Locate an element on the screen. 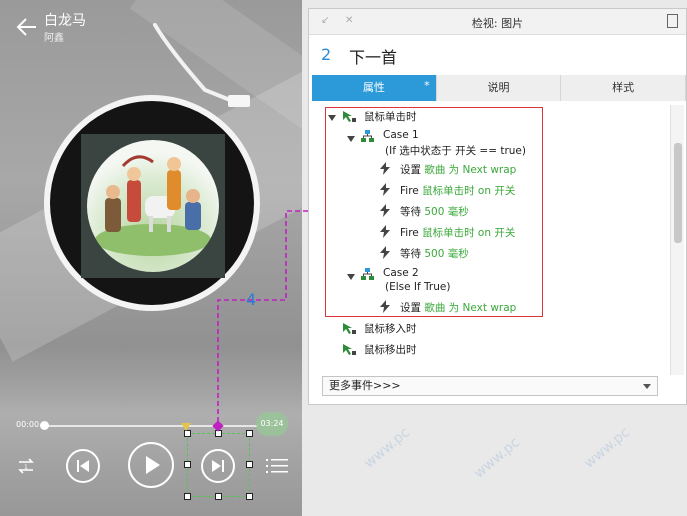 This screenshot has width=687, height=516. tab-notes: 说明 is located at coordinates (499, 88).